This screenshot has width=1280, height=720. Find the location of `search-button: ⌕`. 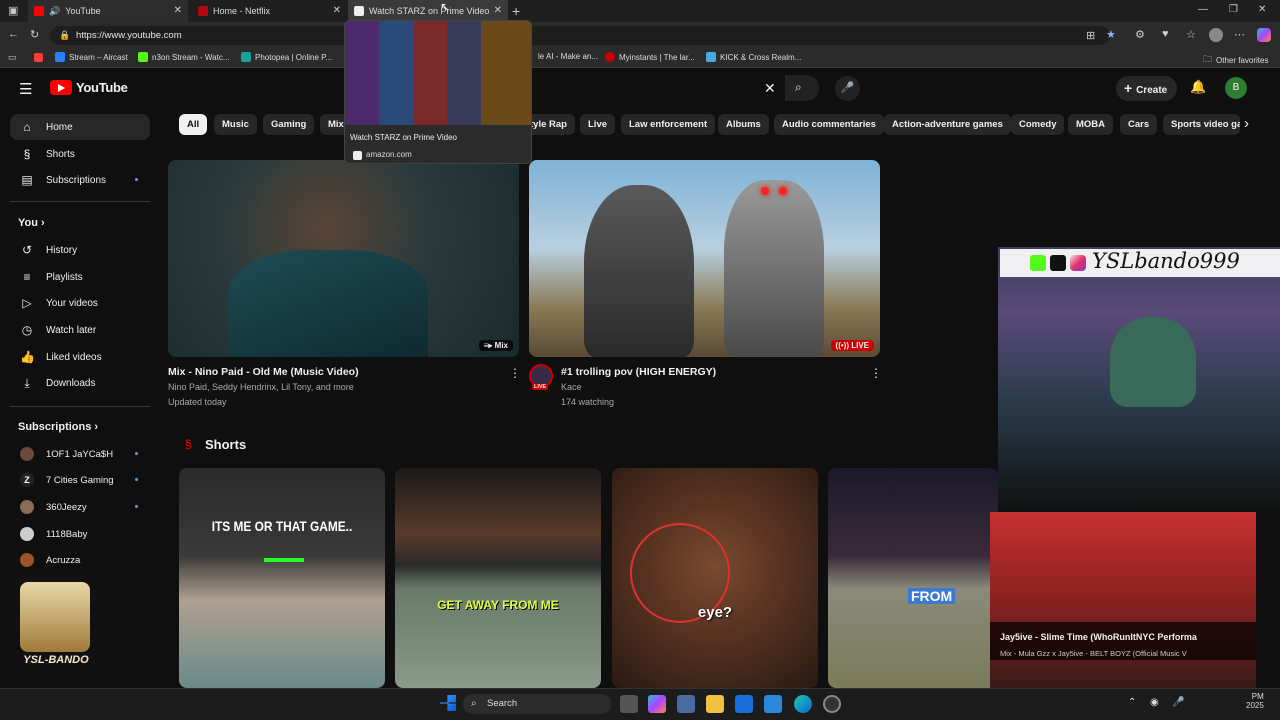

search-button: ⌕ is located at coordinates (802, 88).